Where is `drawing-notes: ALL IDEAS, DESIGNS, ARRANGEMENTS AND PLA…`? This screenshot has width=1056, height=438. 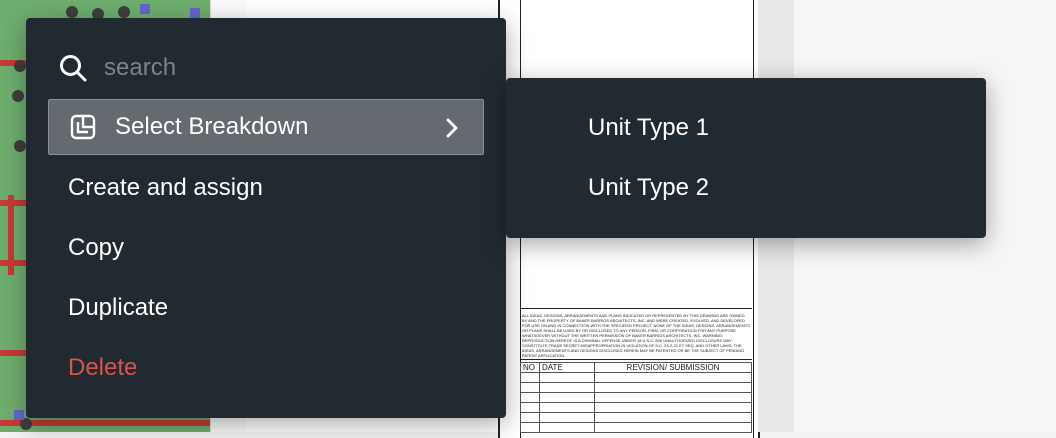 drawing-notes: ALL IDEAS, DESIGNS, ARRANGEMENTS AND PLA… is located at coordinates (636, 334).